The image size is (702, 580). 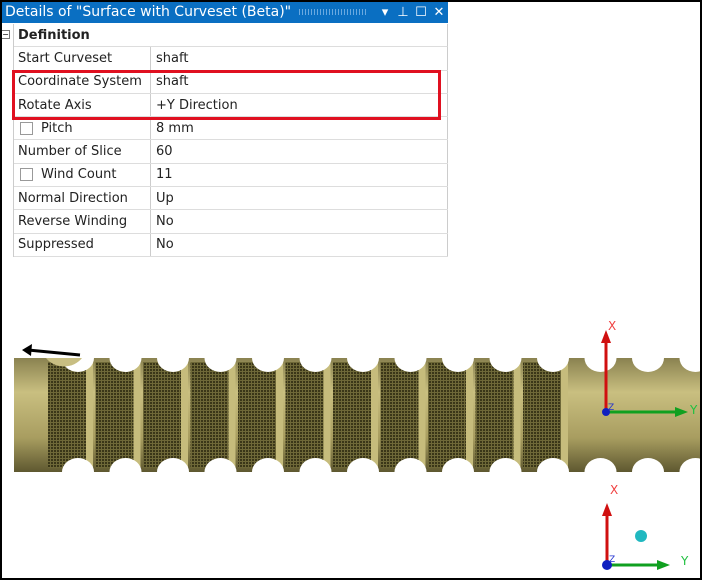 What do you see at coordinates (299, 128) in the screenshot?
I see `prop-value: 8 mm` at bounding box center [299, 128].